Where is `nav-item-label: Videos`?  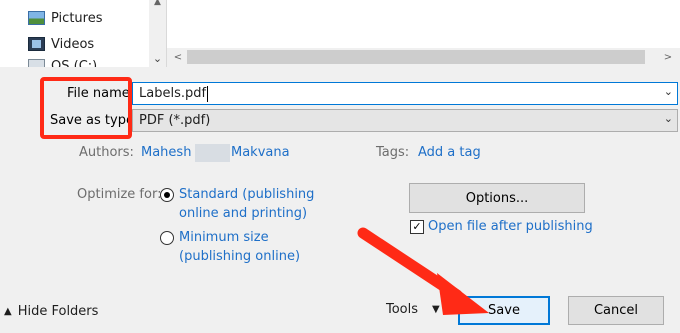
nav-item-label: Videos is located at coordinates (73, 44).